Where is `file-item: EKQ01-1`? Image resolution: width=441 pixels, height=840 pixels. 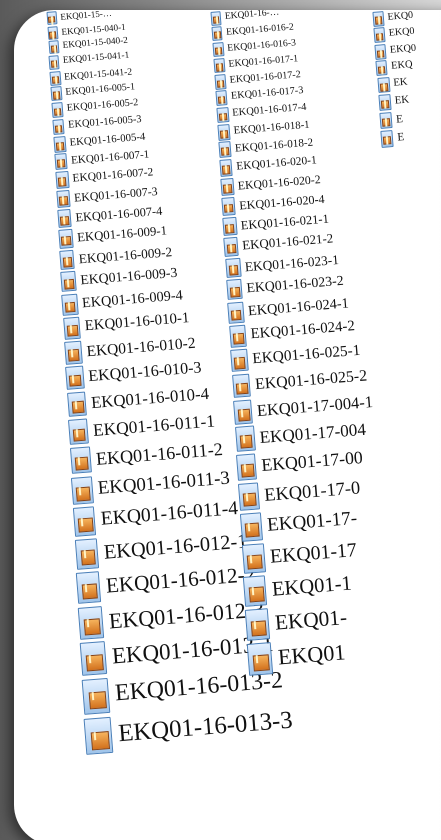 file-item: EKQ01-1 is located at coordinates (297, 587).